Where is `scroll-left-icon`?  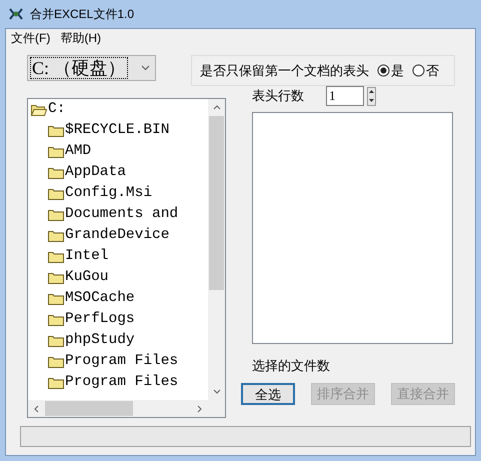
scroll-left-icon is located at coordinates (36, 408).